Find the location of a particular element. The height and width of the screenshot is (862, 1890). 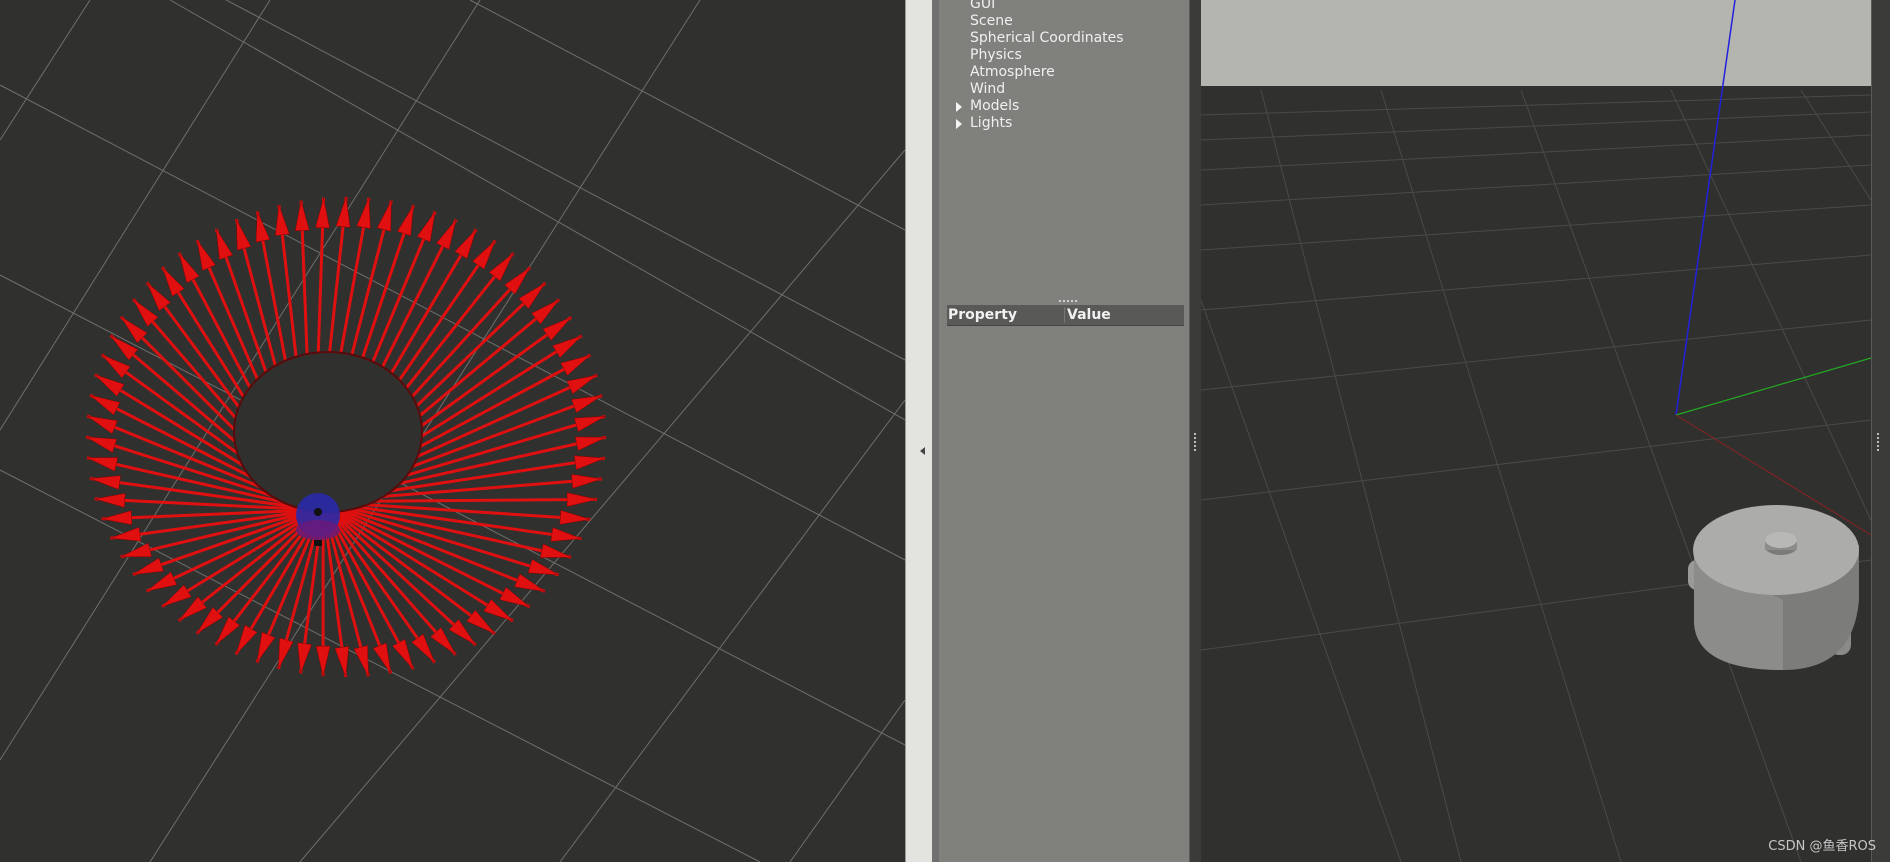

tree-item-label: Models is located at coordinates (995, 106).